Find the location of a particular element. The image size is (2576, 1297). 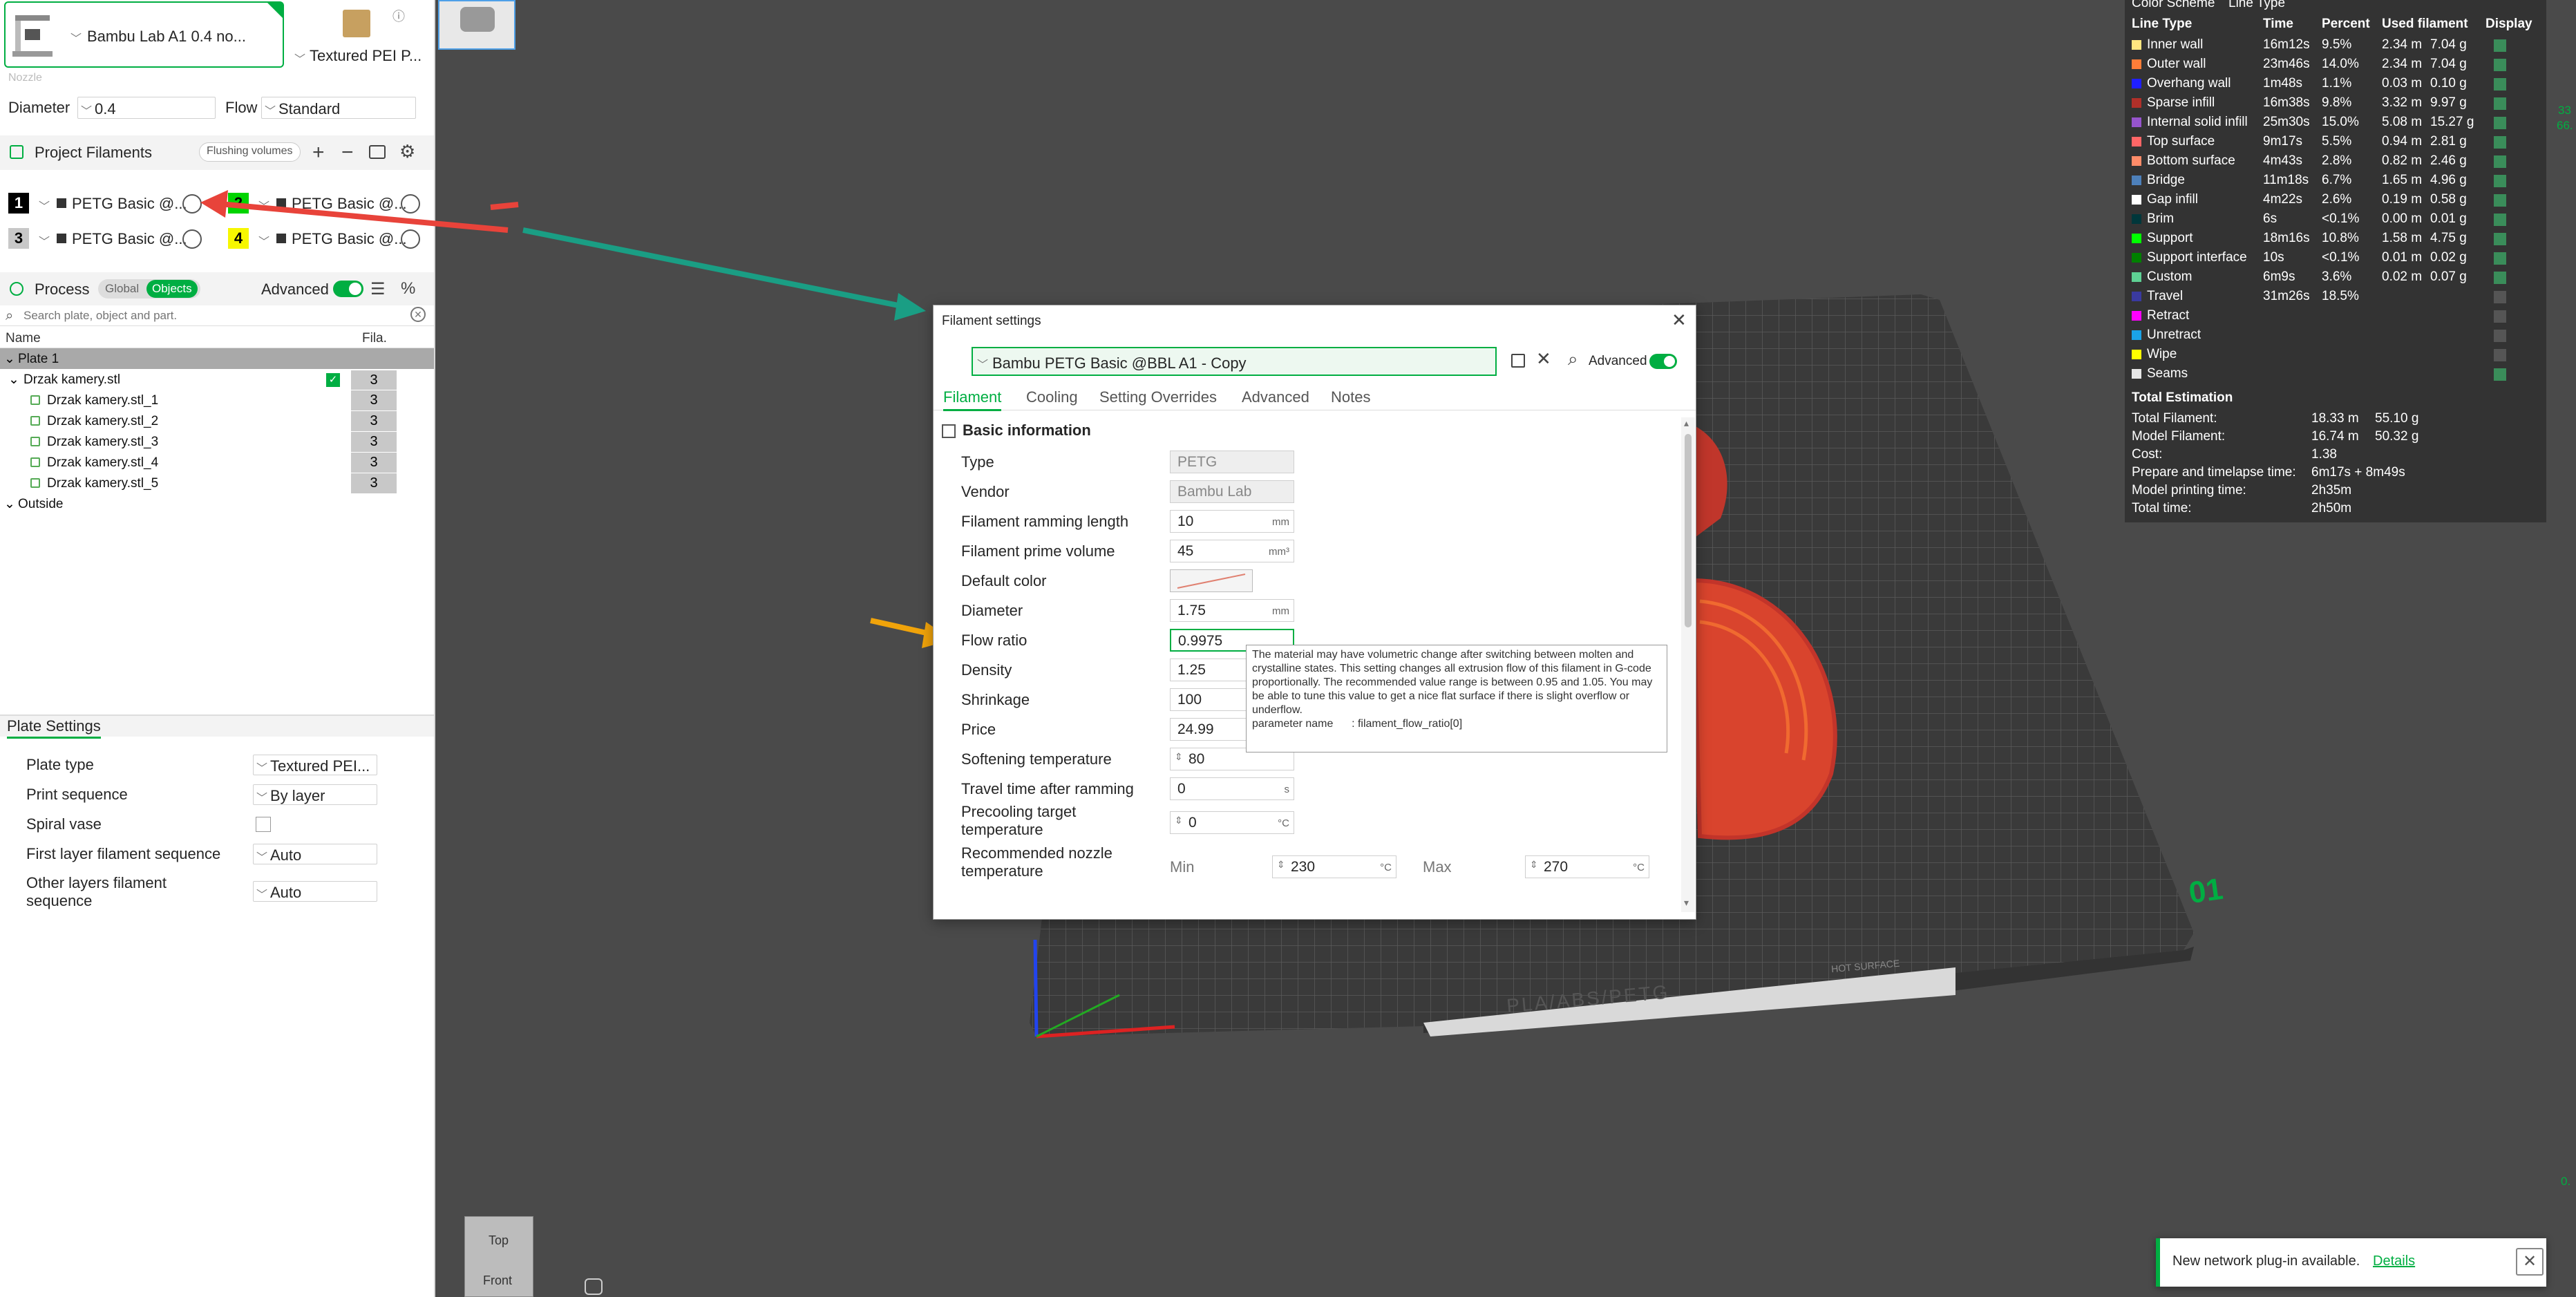

tab-filament: Filament is located at coordinates (972, 399).